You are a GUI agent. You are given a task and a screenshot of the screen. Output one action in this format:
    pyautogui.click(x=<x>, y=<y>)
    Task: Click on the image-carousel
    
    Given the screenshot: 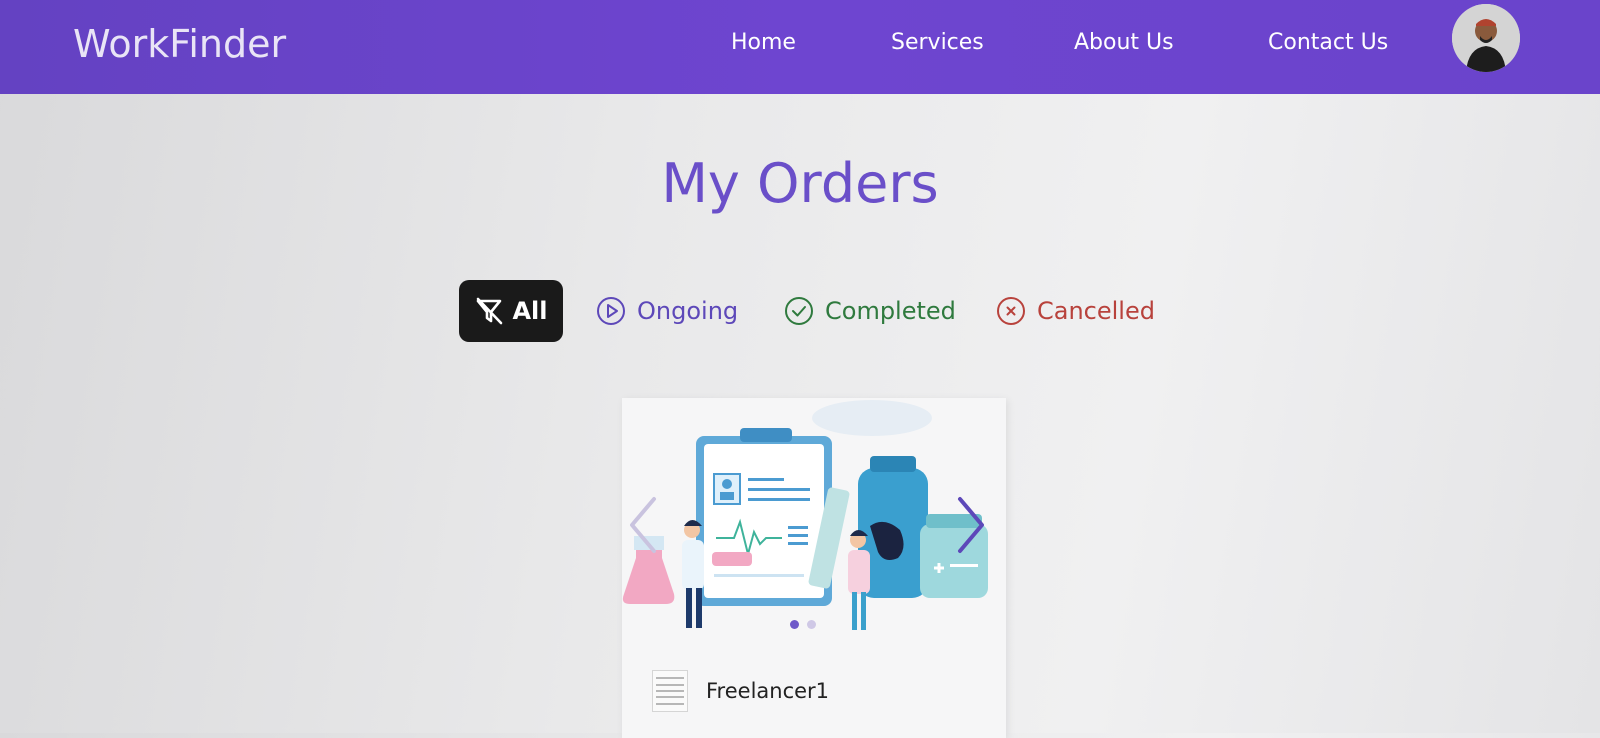 What is the action you would take?
    pyautogui.click(x=814, y=520)
    